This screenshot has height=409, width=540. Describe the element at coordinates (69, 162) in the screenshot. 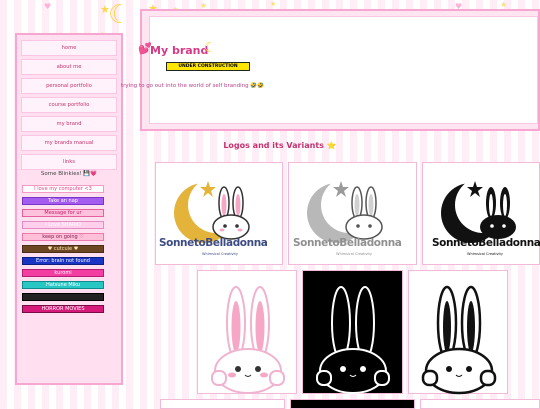

I see `nav-link-links: links` at that location.